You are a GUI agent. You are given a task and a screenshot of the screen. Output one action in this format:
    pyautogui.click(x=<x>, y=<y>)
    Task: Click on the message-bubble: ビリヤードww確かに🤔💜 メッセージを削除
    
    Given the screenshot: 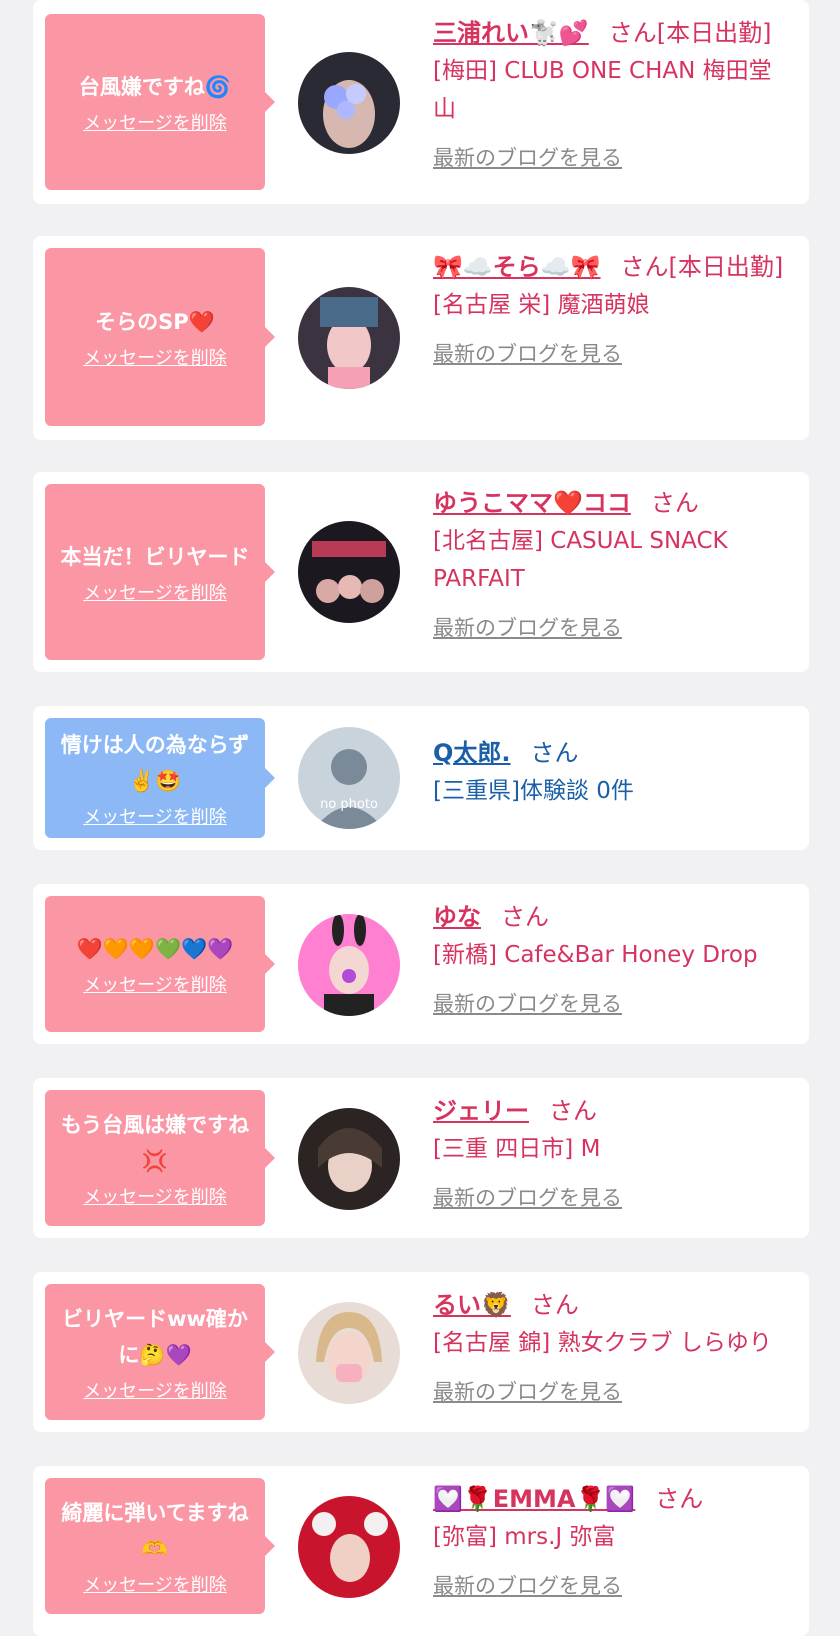 What is the action you would take?
    pyautogui.click(x=160, y=1352)
    